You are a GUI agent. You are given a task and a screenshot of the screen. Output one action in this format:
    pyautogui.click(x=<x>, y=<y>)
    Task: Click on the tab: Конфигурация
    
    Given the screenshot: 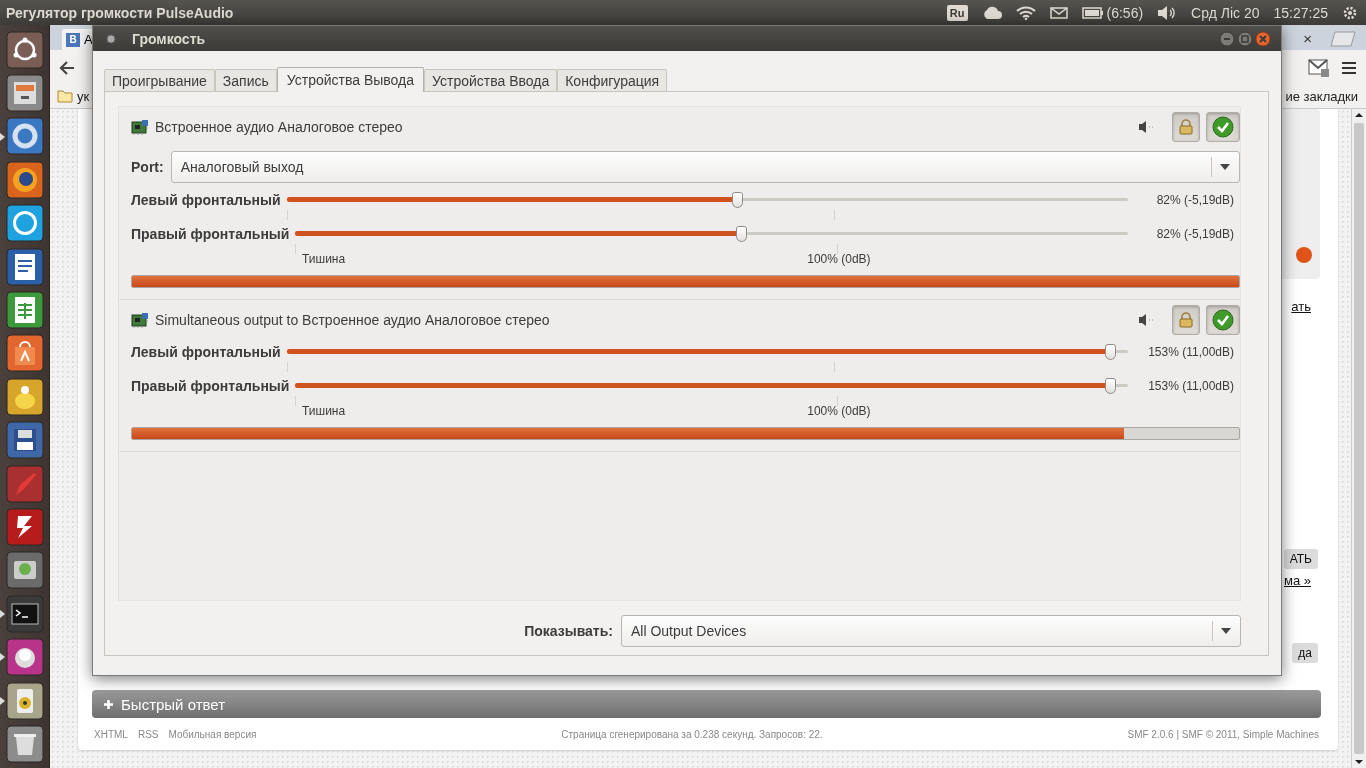 What is the action you would take?
    pyautogui.click(x=612, y=80)
    